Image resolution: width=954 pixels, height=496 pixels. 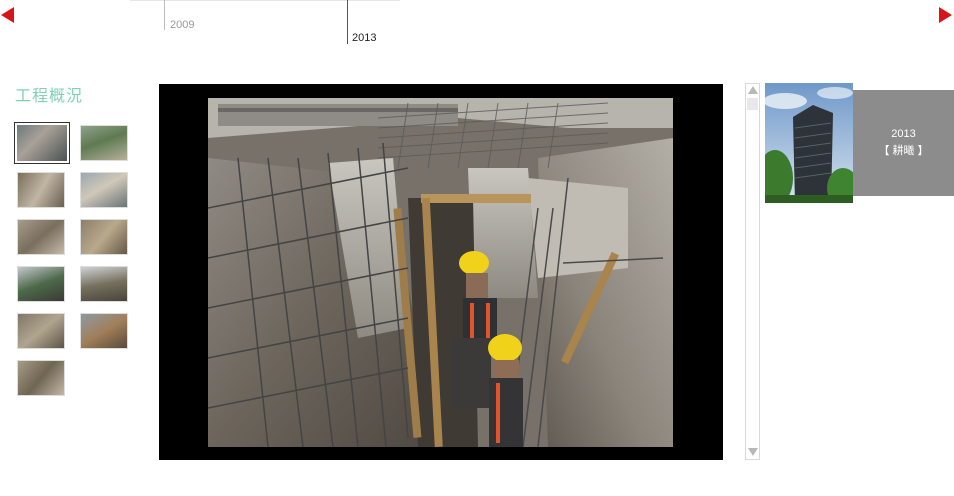 What do you see at coordinates (753, 452) in the screenshot?
I see `scroll-down-icon` at bounding box center [753, 452].